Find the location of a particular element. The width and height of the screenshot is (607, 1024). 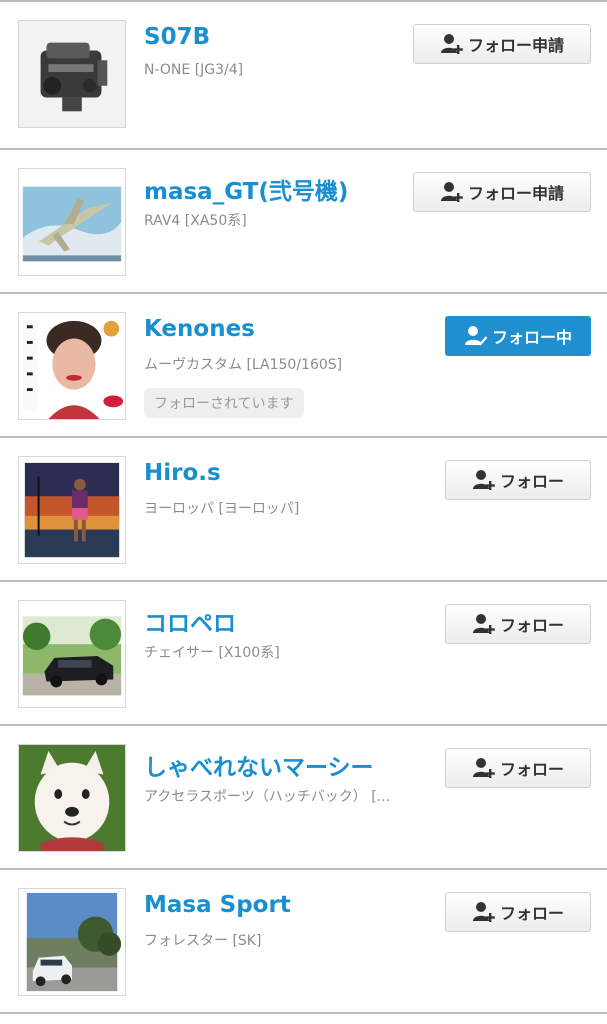

car-model: チェイサー [X100系] is located at coordinates (212, 652).